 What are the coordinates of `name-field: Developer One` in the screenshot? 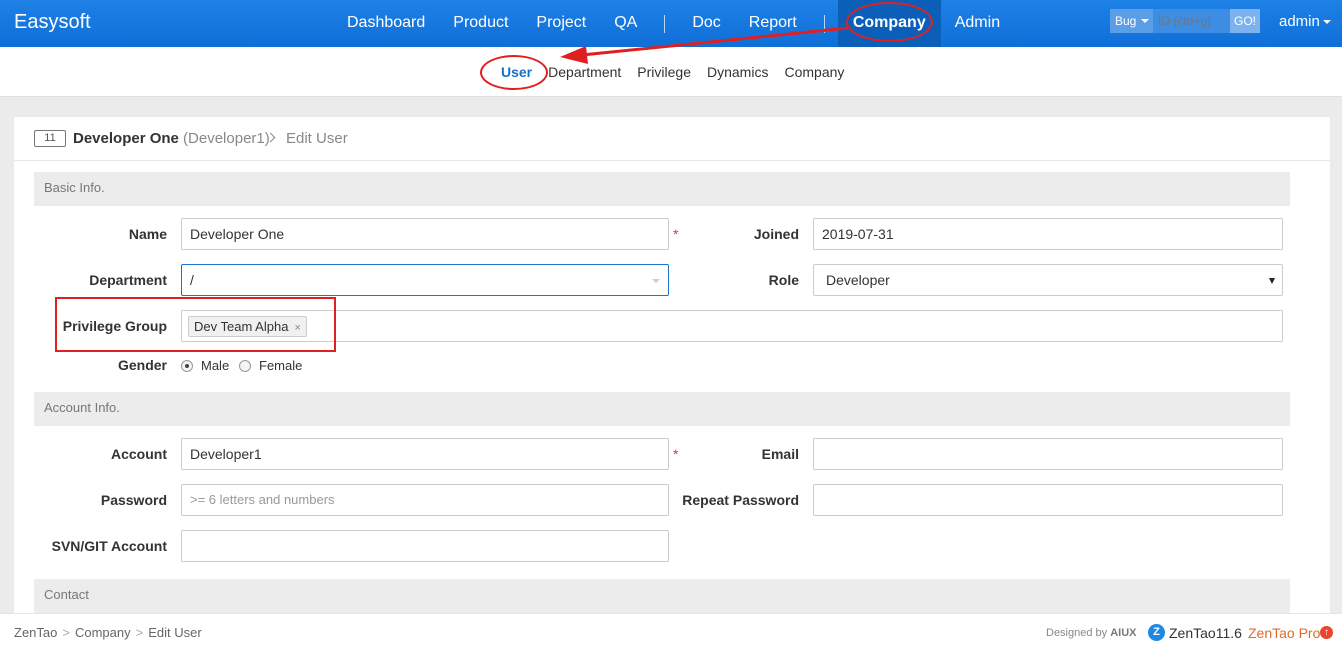 It's located at (425, 234).